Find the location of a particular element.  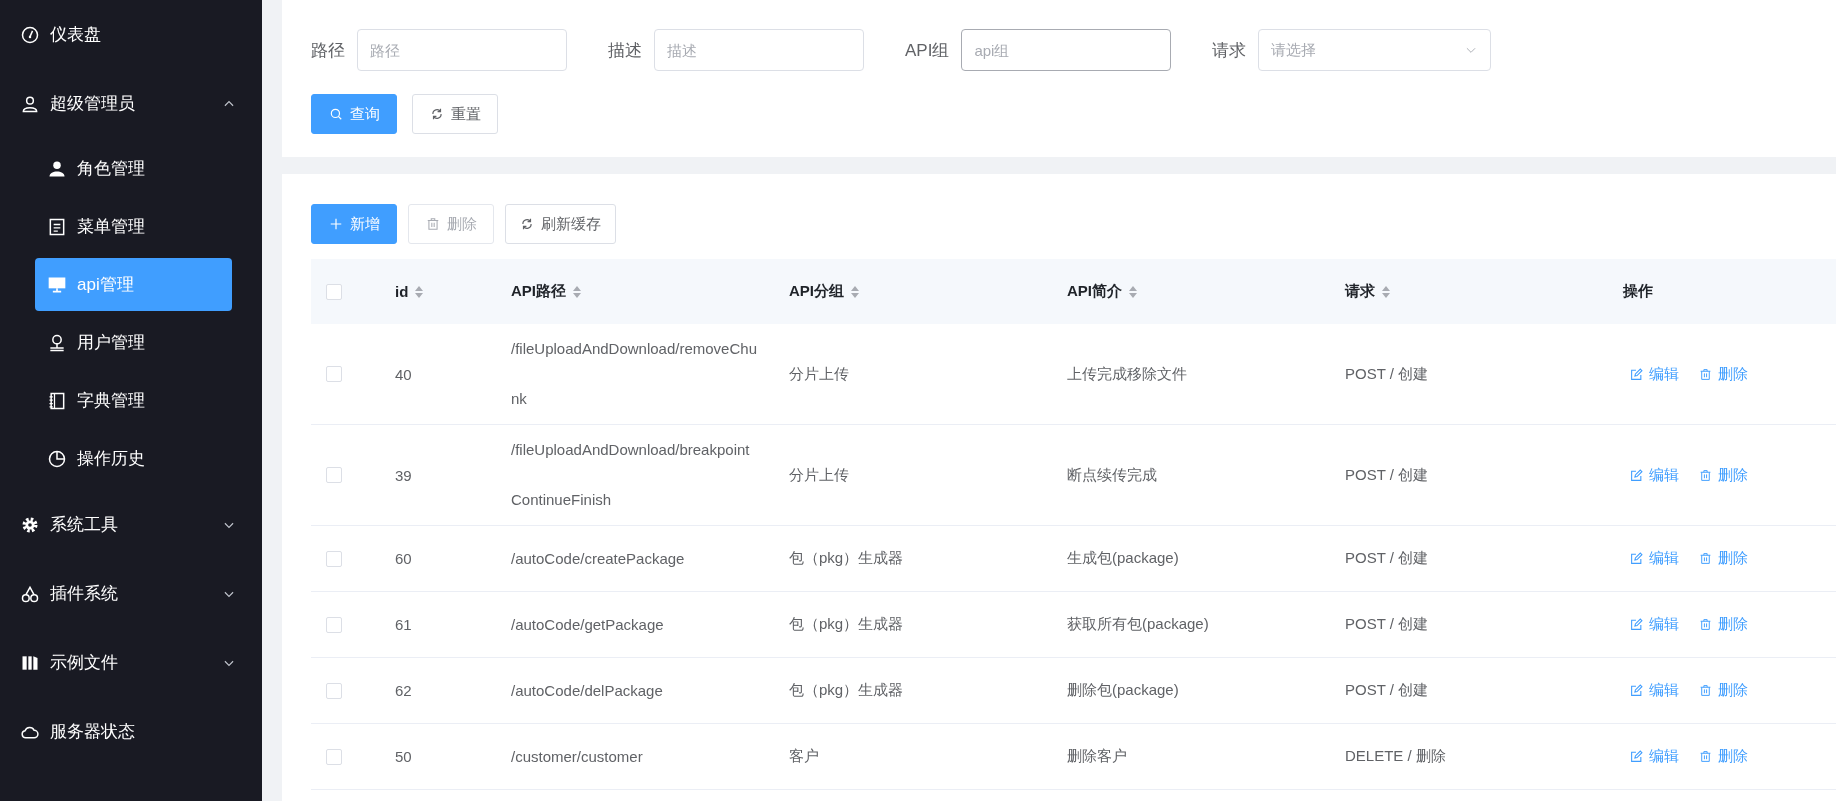

table-cell-text: /fileUploadAndDownload/breakpointContinueFinish is located at coordinates (631, 475).